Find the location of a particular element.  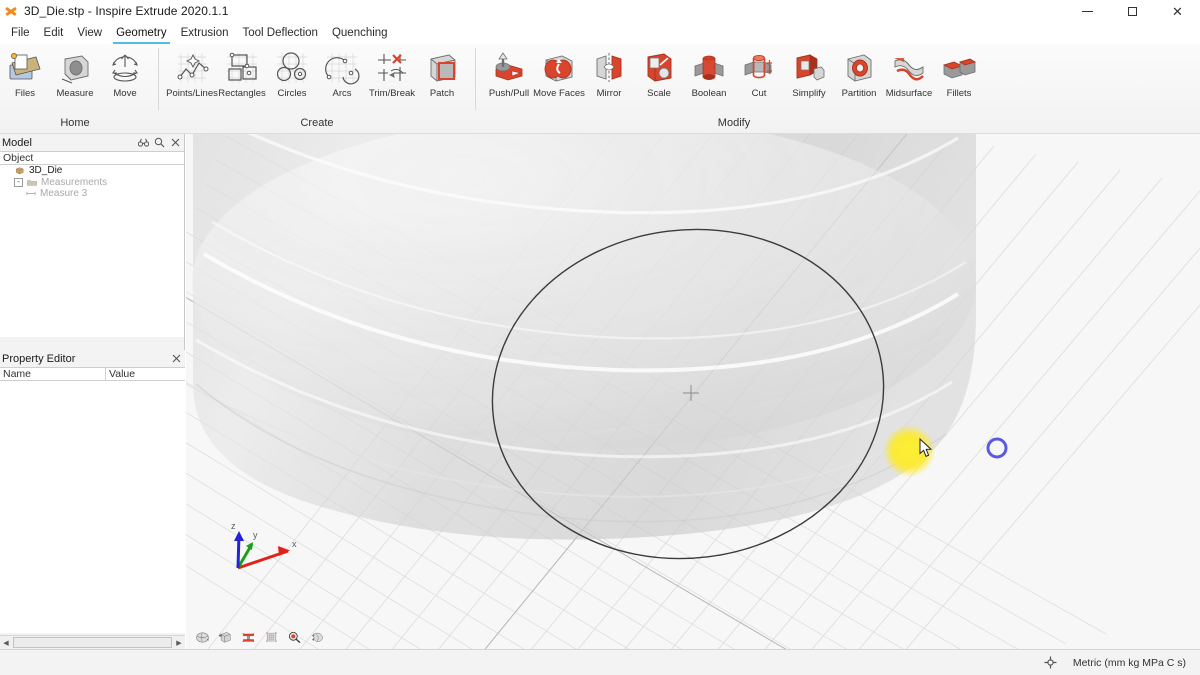

tree-item-3d-die: 3D_Die is located at coordinates (92, 171).